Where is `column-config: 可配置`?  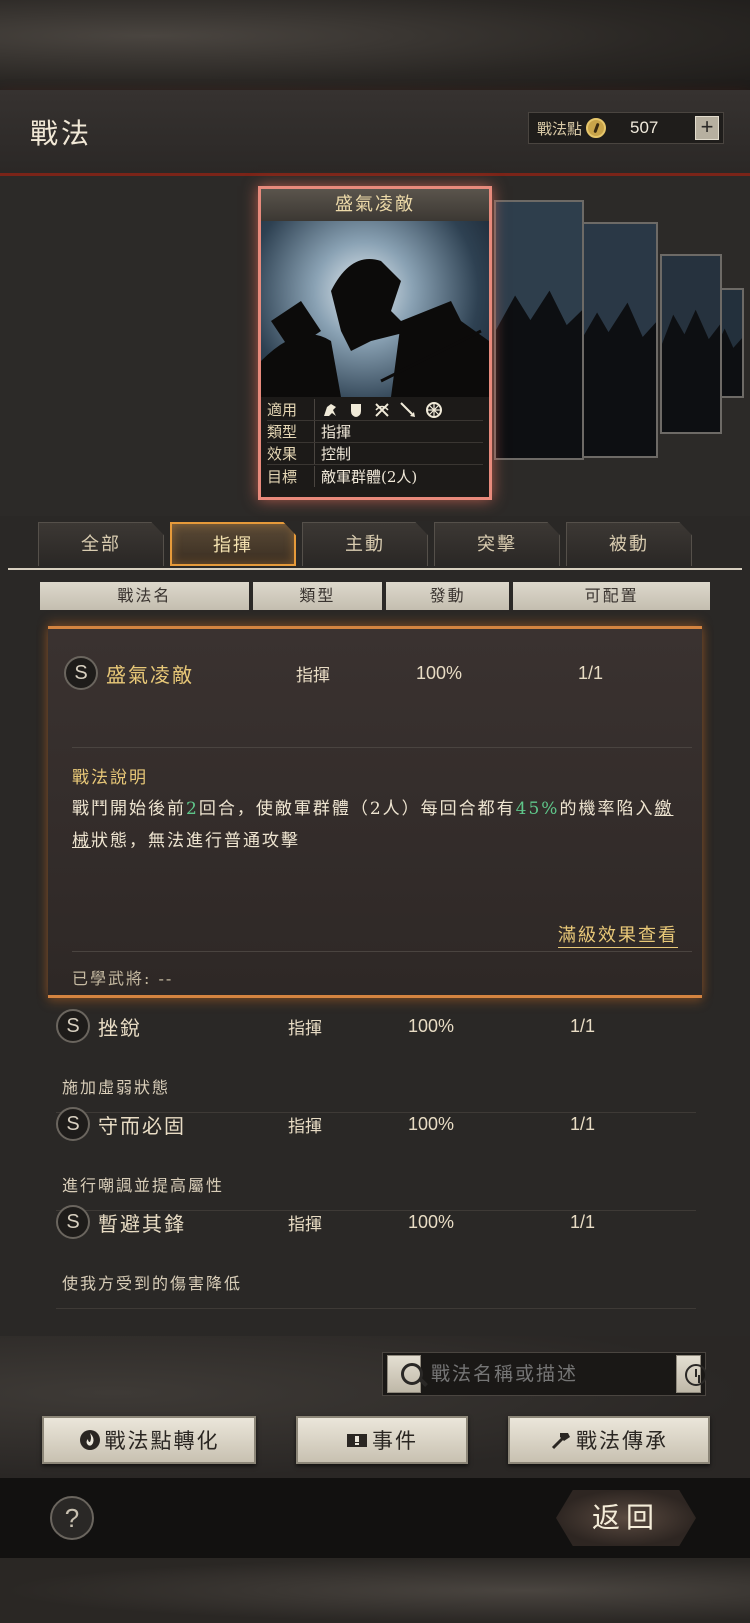
column-config: 可配置 is located at coordinates (611, 596).